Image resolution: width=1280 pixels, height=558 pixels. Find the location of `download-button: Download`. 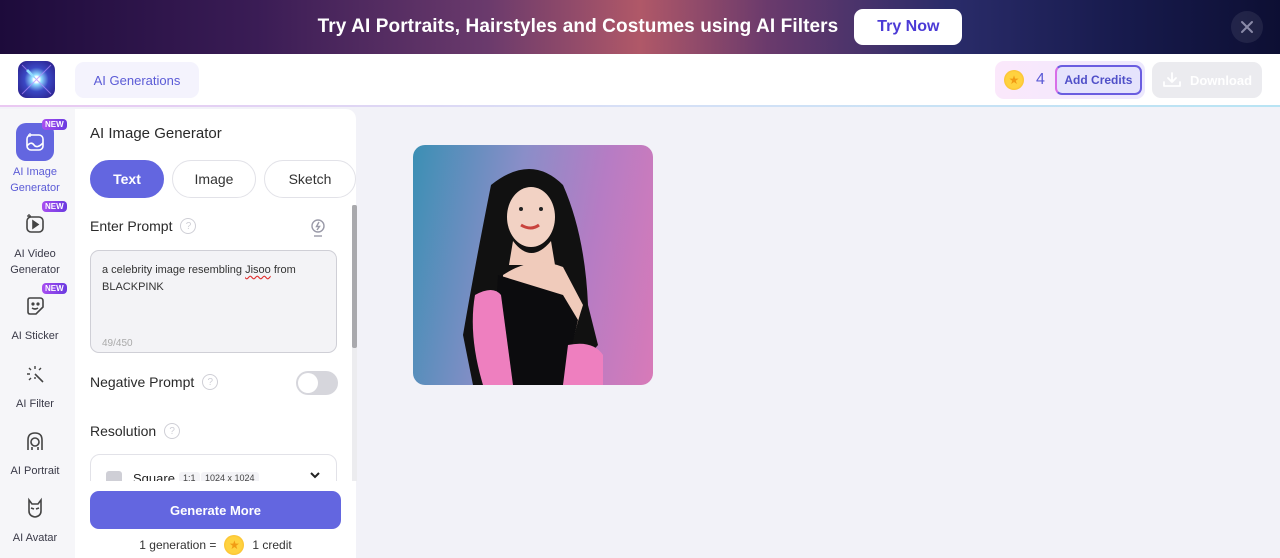

download-button: Download is located at coordinates (1207, 80).